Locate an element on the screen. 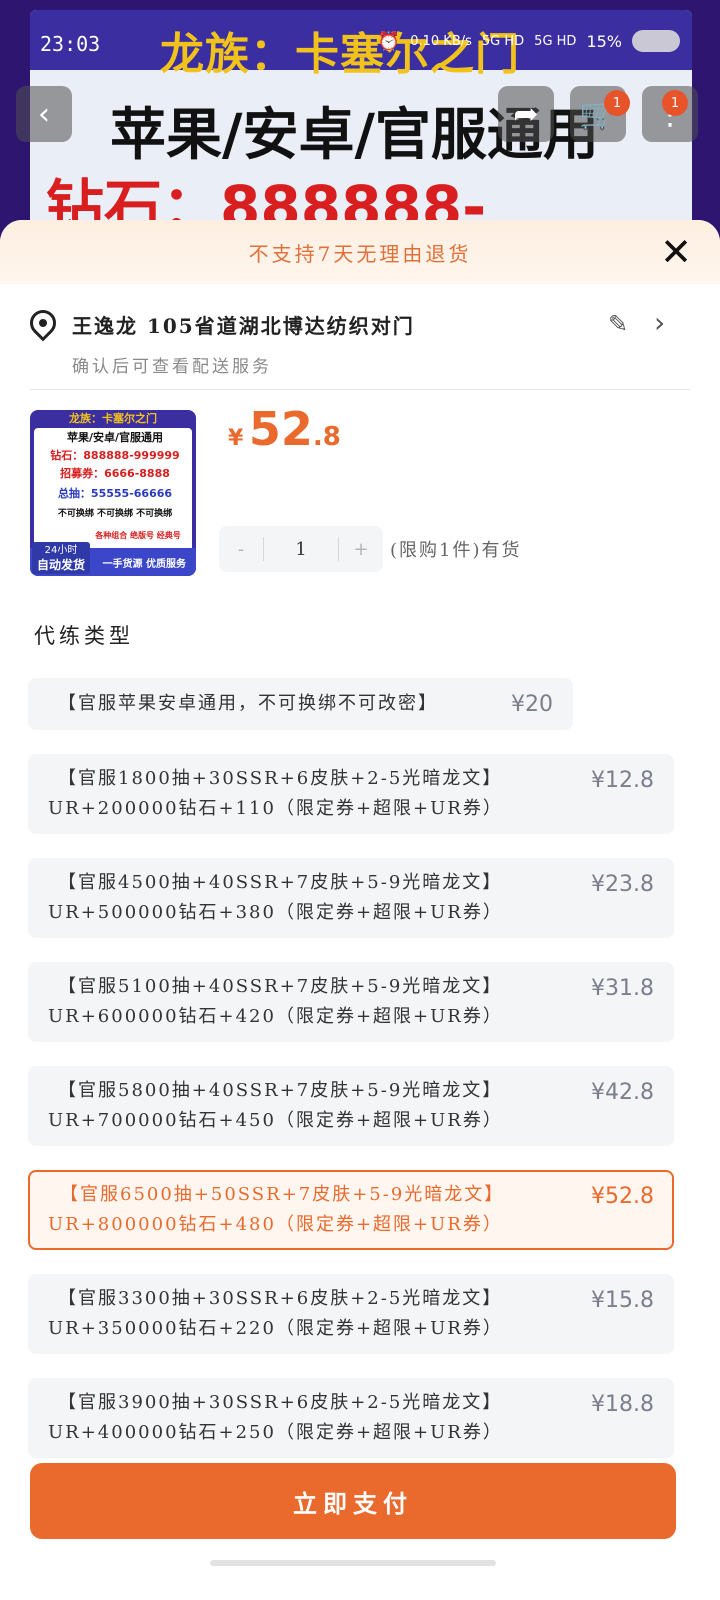 The height and width of the screenshot is (1600, 720). alarm-icon: ⏰ is located at coordinates (389, 41).